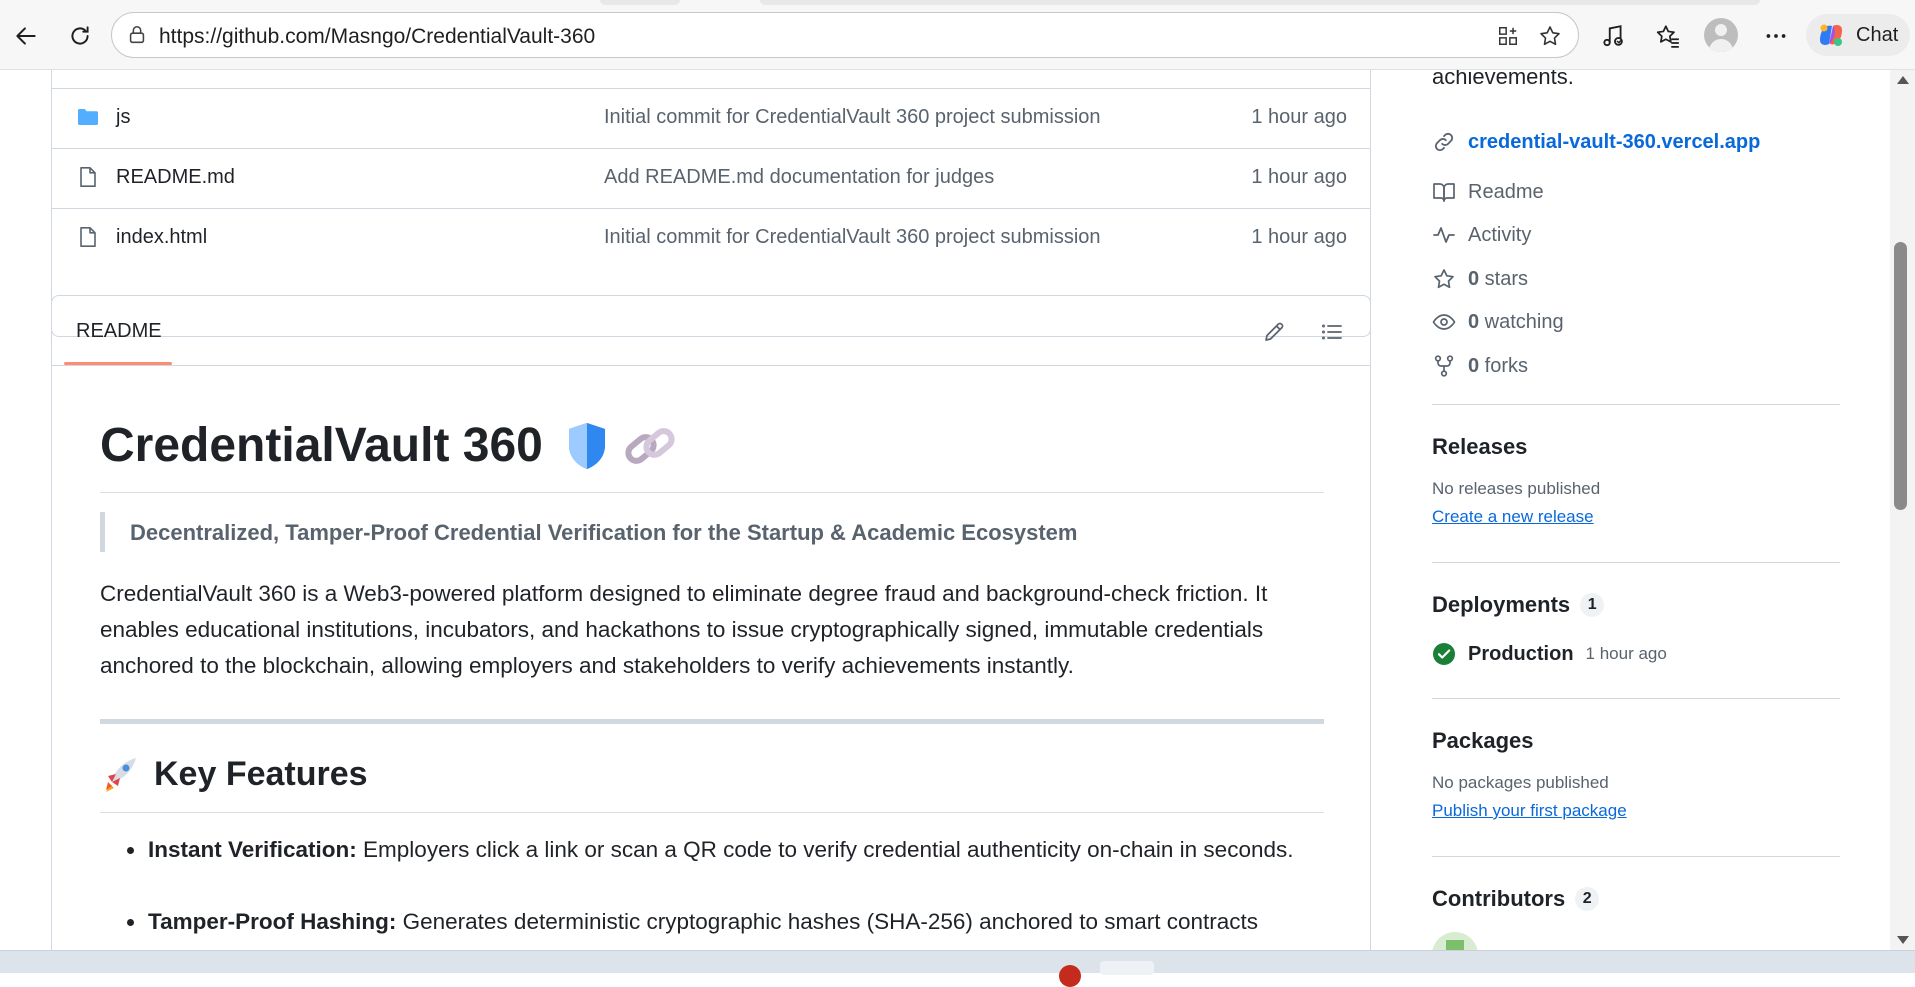  What do you see at coordinates (175, 177) in the screenshot?
I see `file-name: README.md` at bounding box center [175, 177].